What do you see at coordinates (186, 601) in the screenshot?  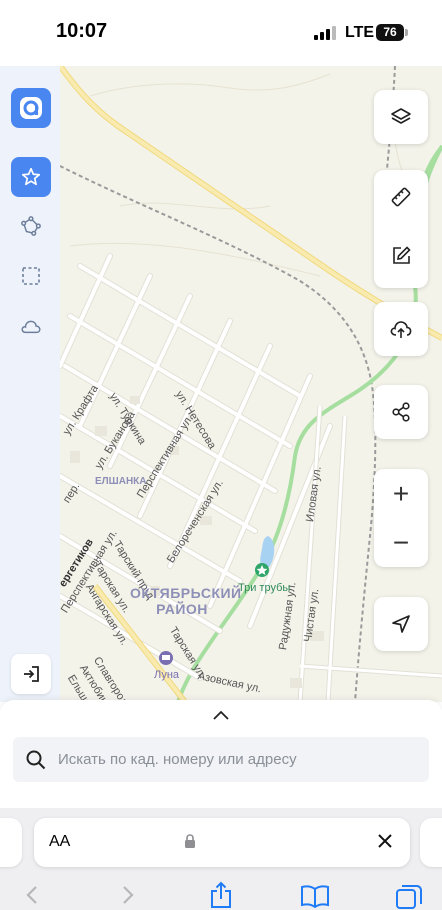 I see `district-label: ОКТЯБРЬСКИЙ РАЙОН` at bounding box center [186, 601].